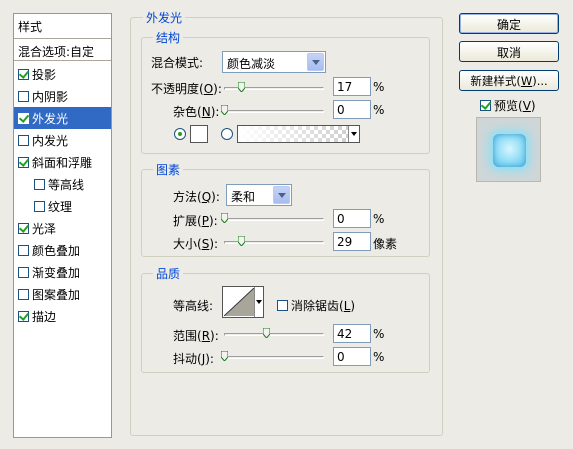 This screenshot has height=449, width=573. What do you see at coordinates (493, 81) in the screenshot?
I see `new-style-label: 新建样式` at bounding box center [493, 81].